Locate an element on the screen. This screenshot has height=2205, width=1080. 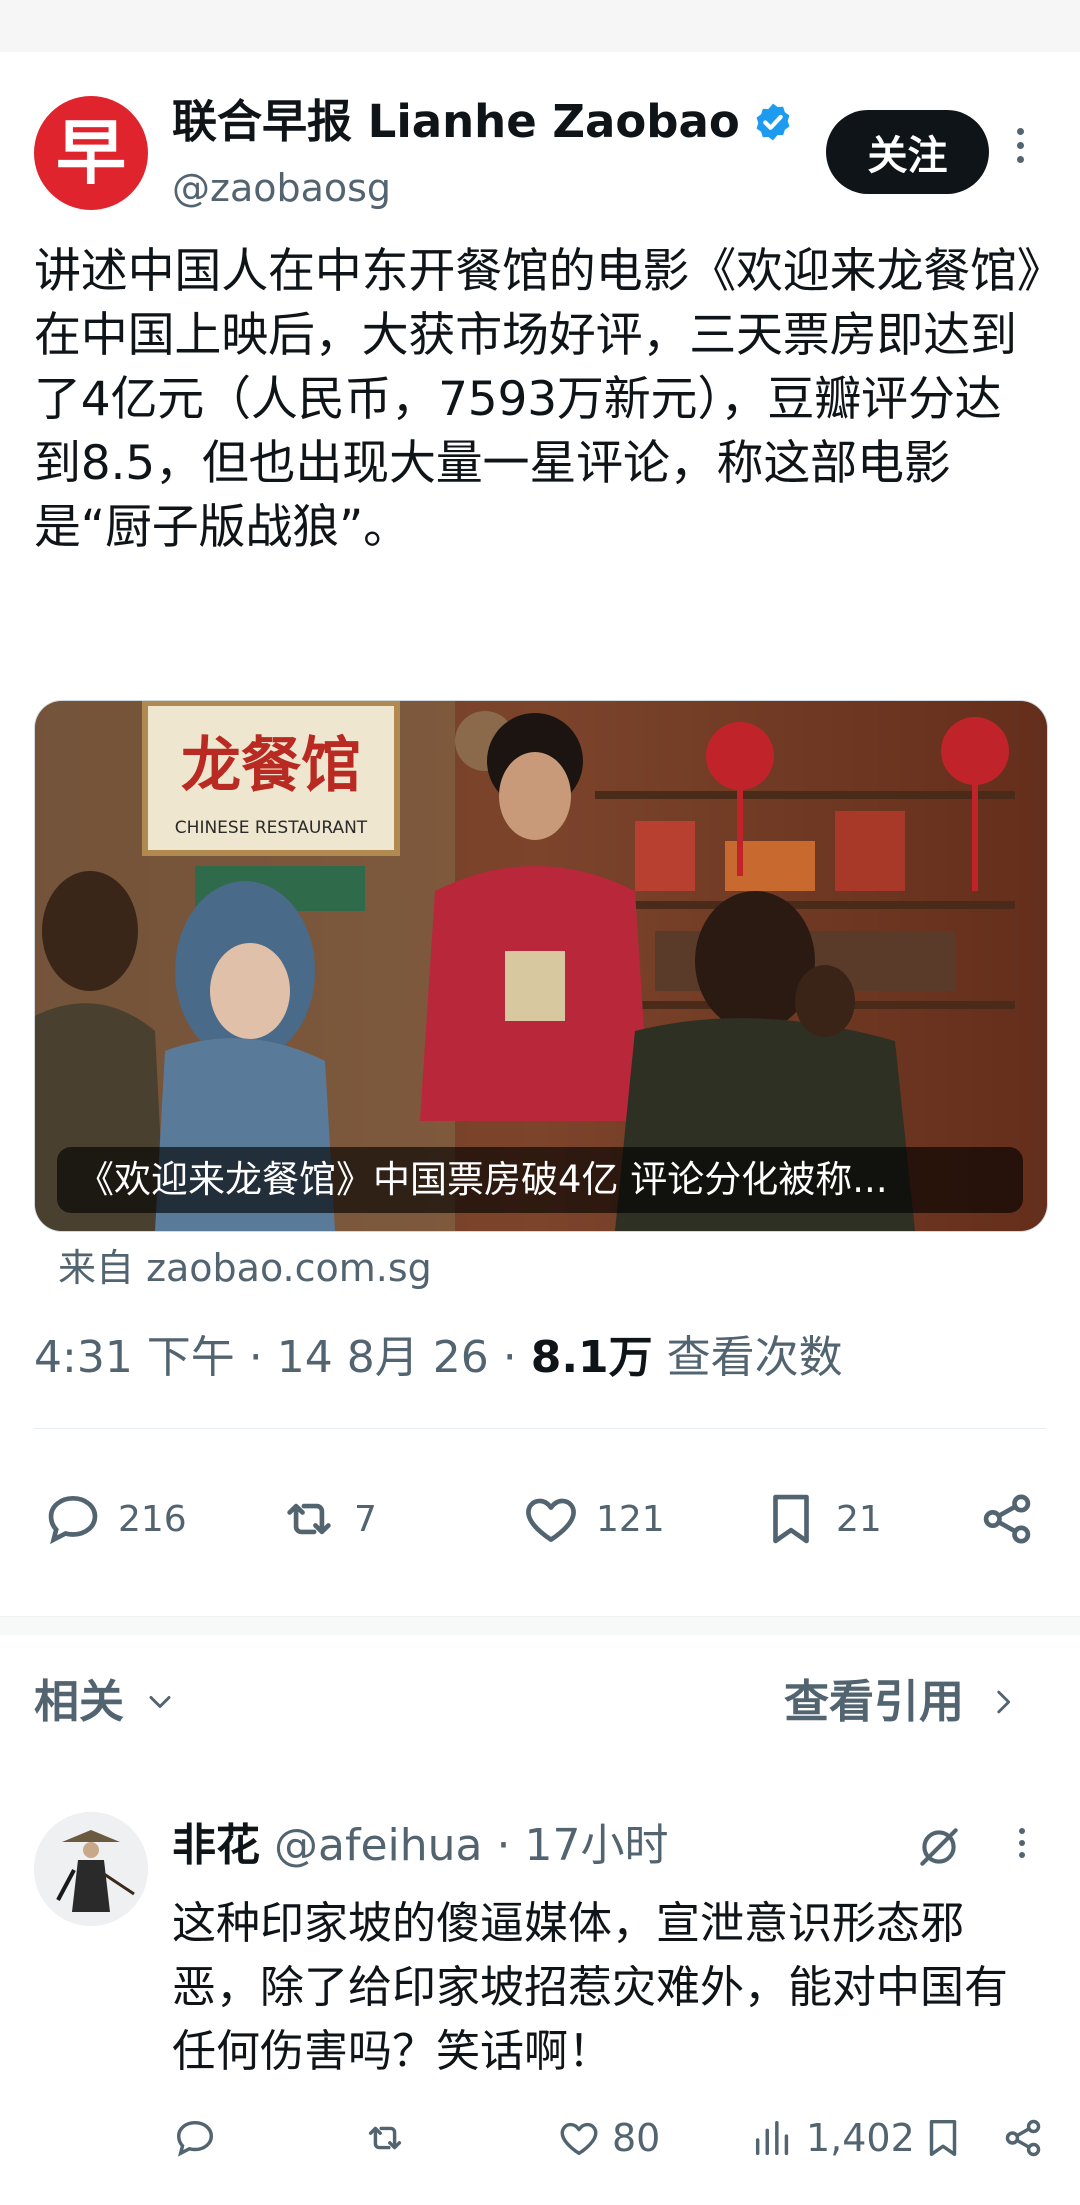
grok-icon is located at coordinates (939, 1847).